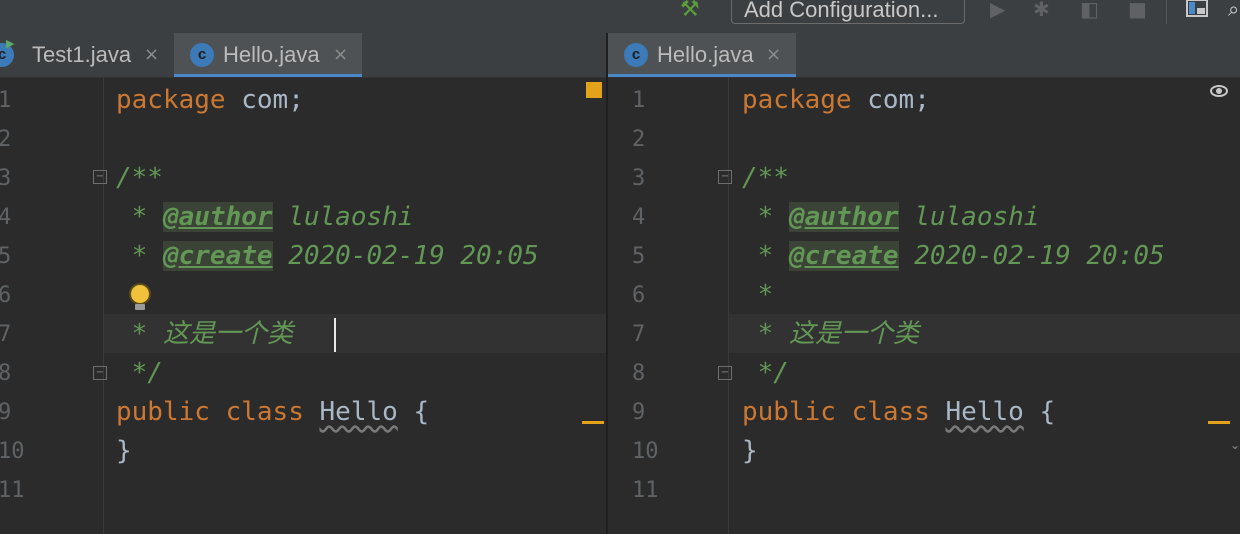  Describe the element at coordinates (47, 295) in the screenshot. I see `code-line: 6` at that location.